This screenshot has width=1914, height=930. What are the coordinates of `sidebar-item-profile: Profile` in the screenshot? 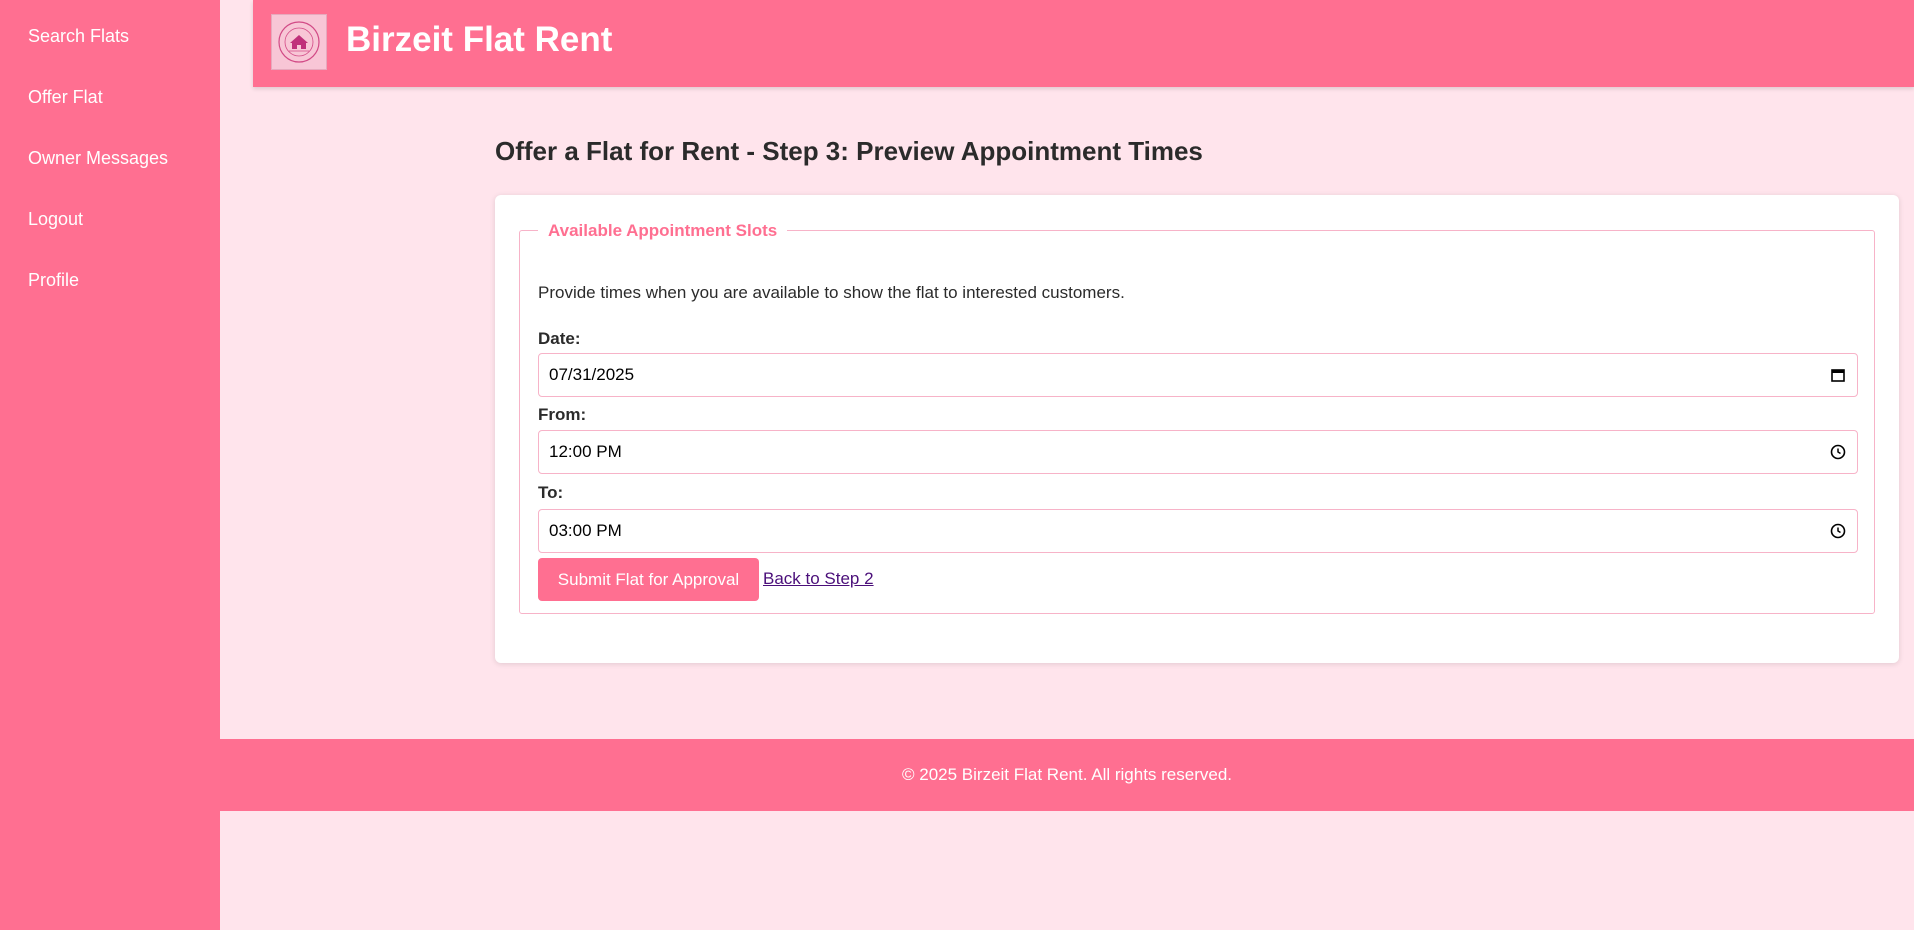 It's located at (110, 298).